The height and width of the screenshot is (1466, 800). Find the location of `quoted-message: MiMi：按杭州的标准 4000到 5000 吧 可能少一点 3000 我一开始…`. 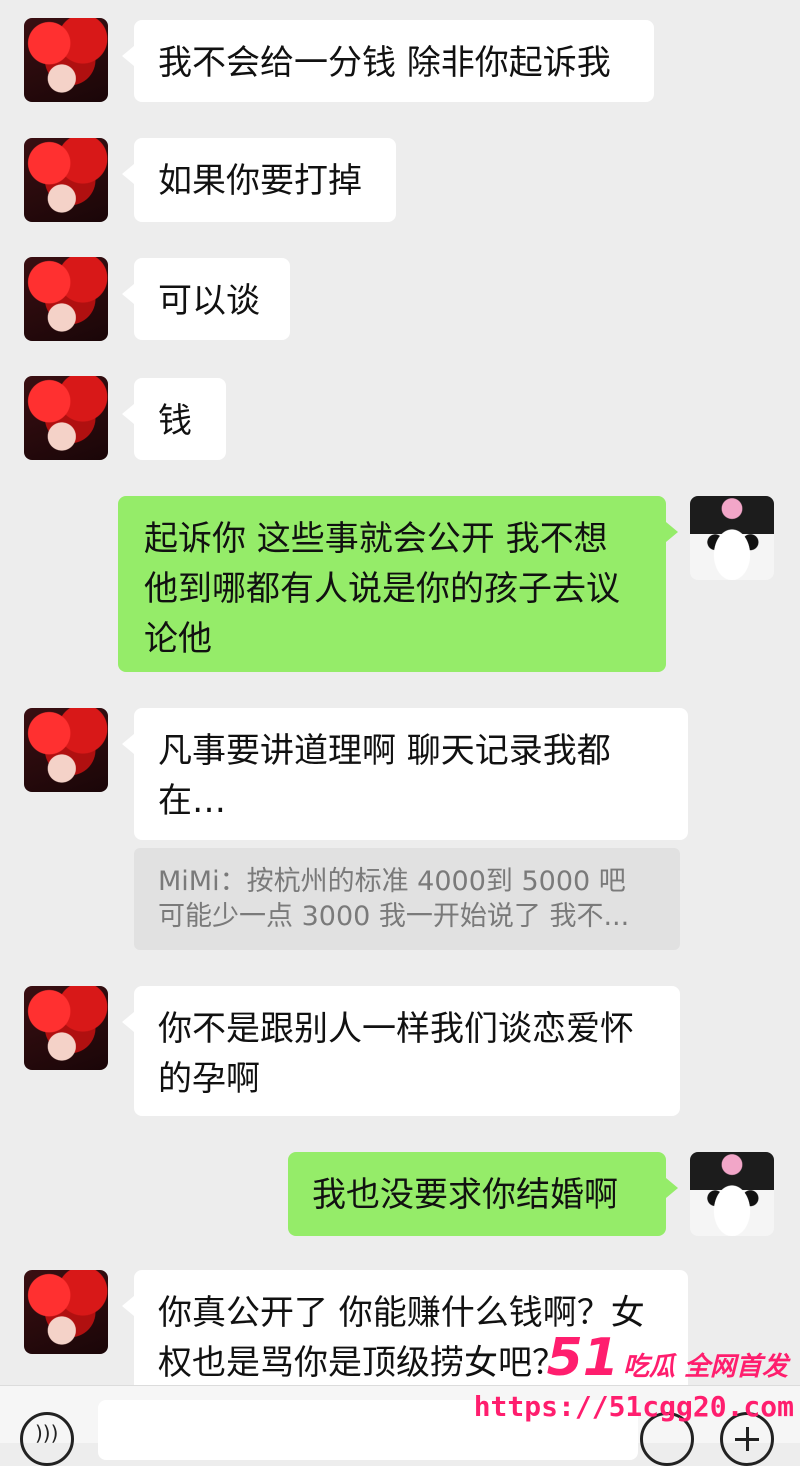

quoted-message: MiMi：按杭州的标准 4000到 5000 吧 可能少一点 3000 我一开始… is located at coordinates (407, 899).